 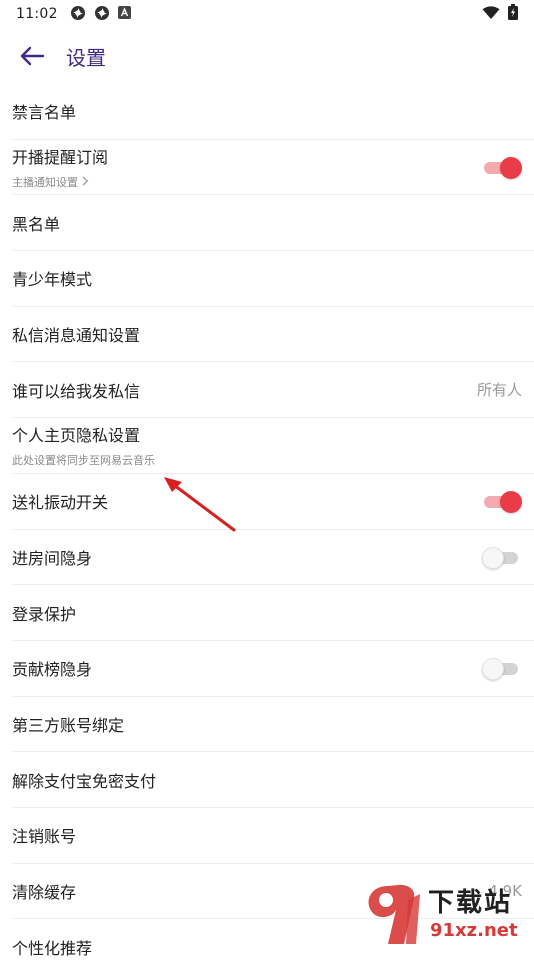 I want to click on setting-sub-label: 此处设置将同步至网易云音乐, so click(x=83, y=461).